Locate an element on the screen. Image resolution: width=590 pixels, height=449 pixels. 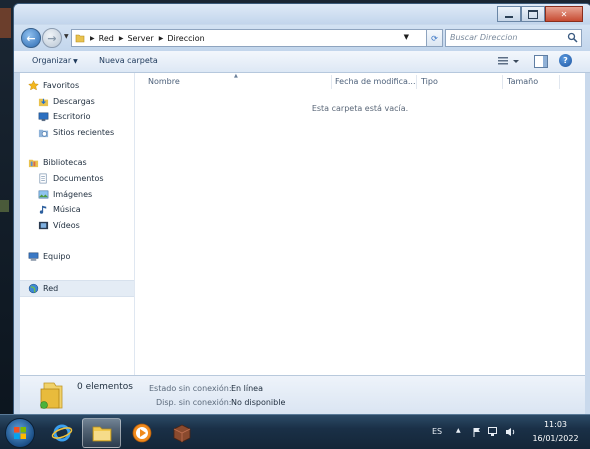
forward-button: → is located at coordinates (52, 38).